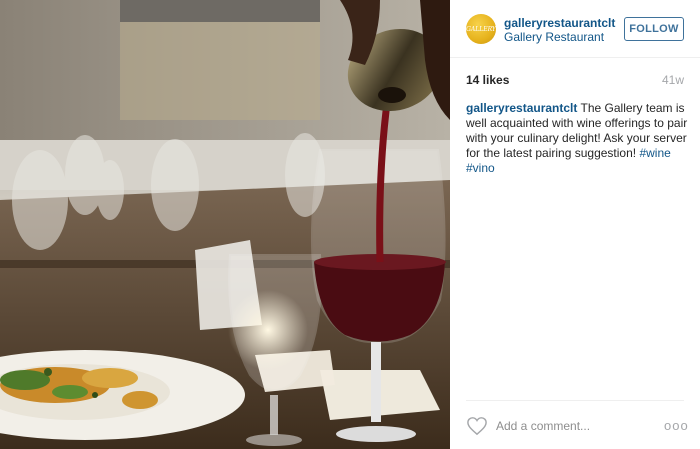  I want to click on comment-input, so click(571, 426).